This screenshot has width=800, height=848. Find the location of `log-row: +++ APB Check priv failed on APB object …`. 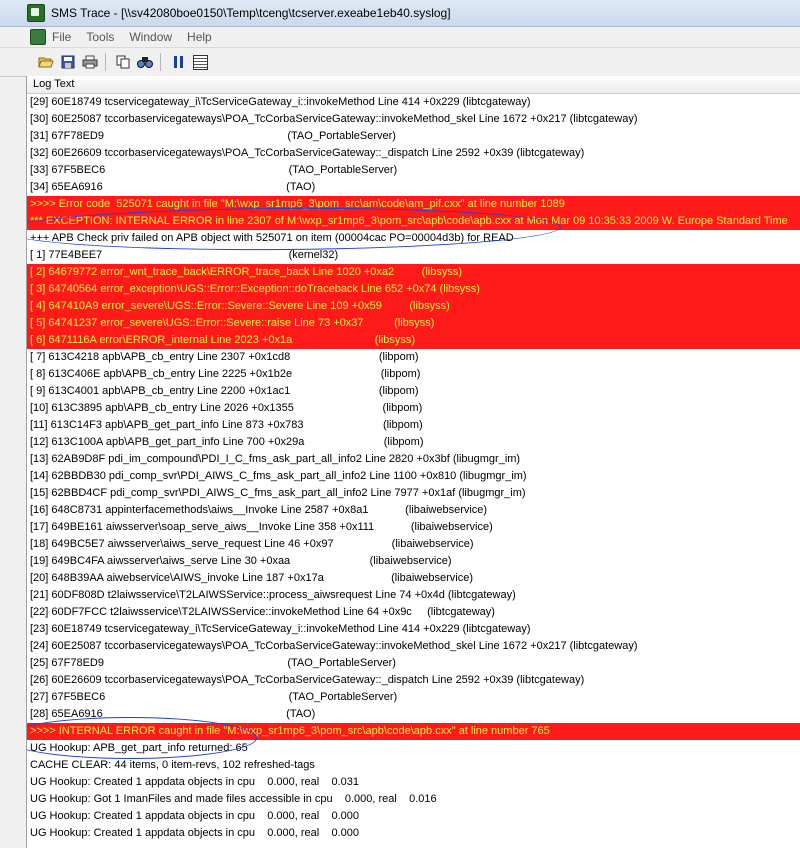

log-row: +++ APB Check priv failed on APB object … is located at coordinates (413, 238).